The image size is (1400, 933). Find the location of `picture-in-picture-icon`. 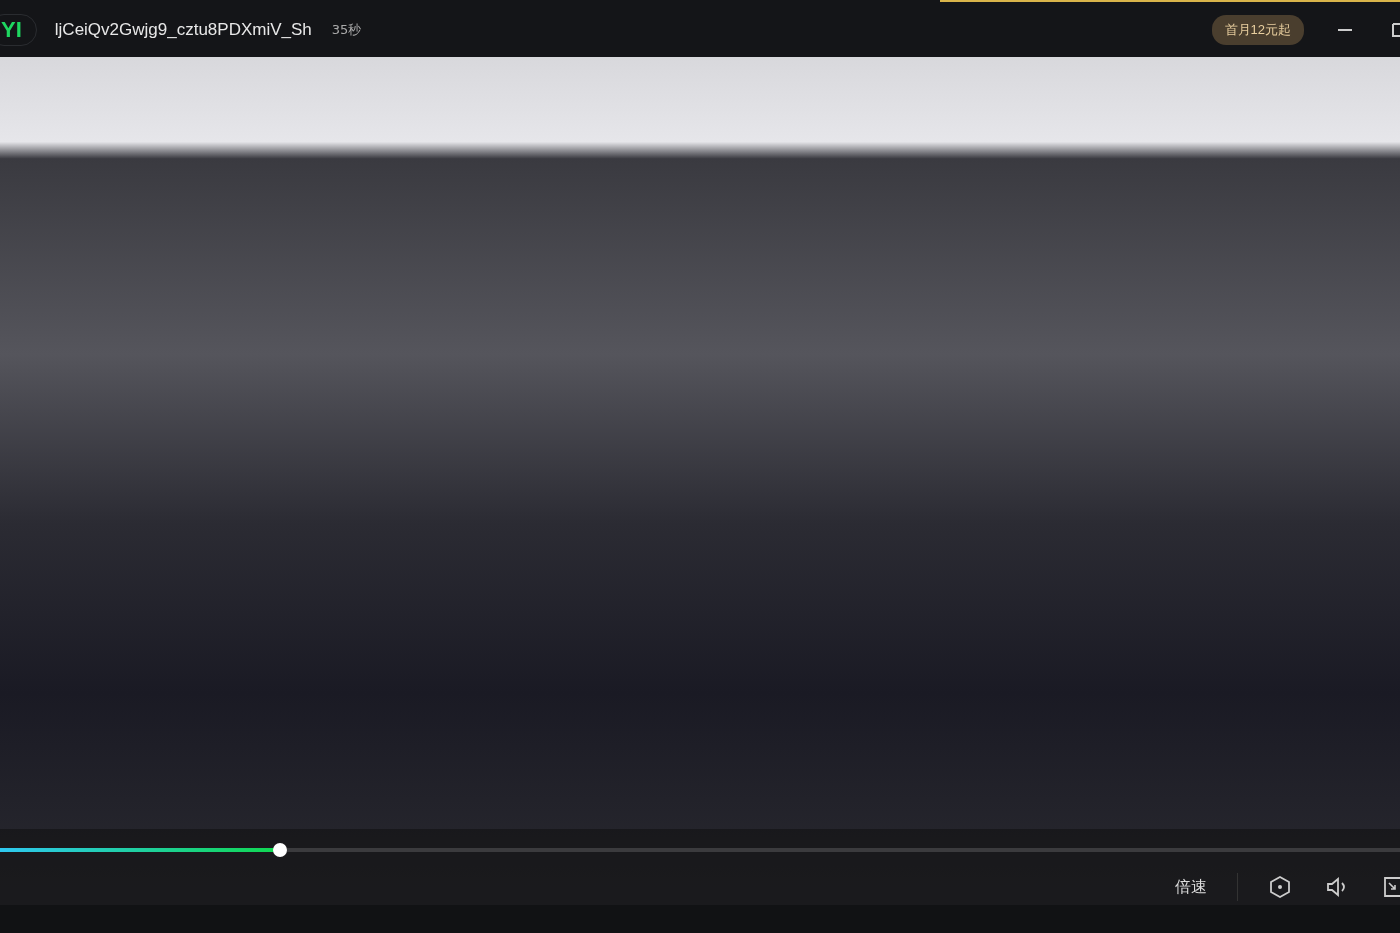

picture-in-picture-icon is located at coordinates (1392, 887).